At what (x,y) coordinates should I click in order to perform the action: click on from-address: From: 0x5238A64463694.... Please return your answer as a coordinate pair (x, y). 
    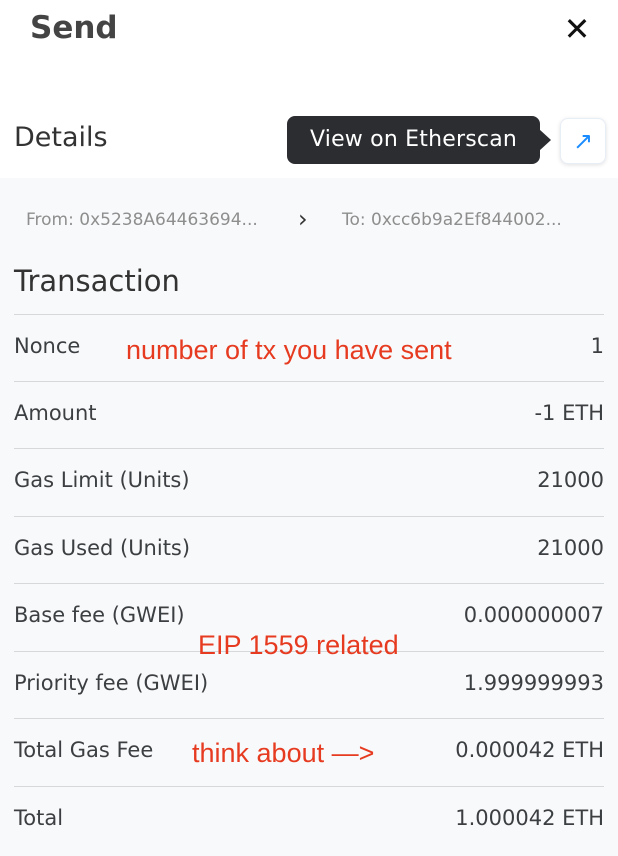
    Looking at the image, I should click on (142, 220).